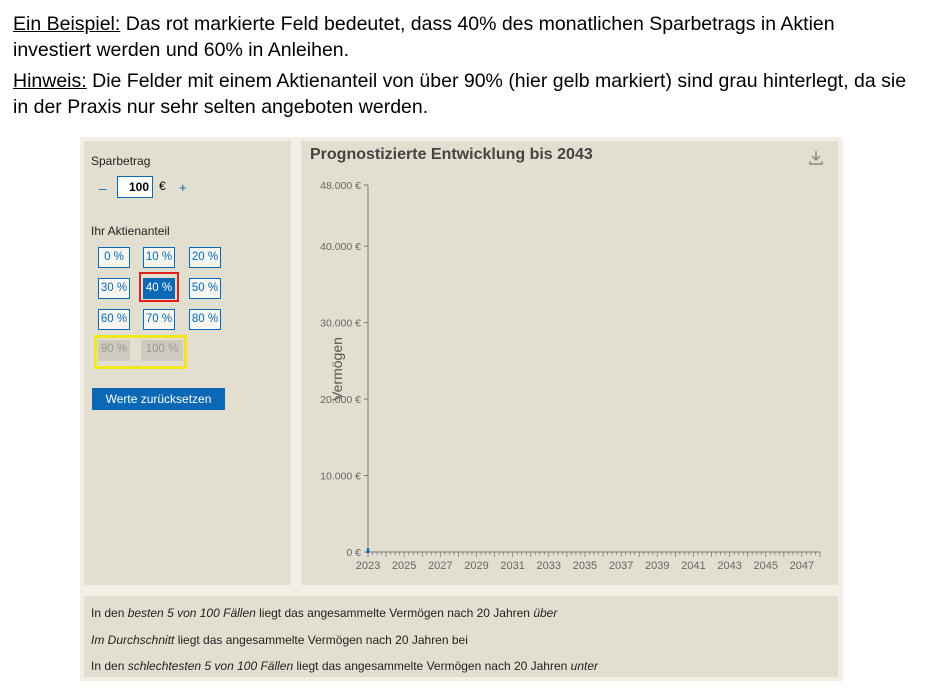 Image resolution: width=928 pixels, height=692 pixels. What do you see at coordinates (353, 553) in the screenshot?
I see `y-tick-label: 0 €` at bounding box center [353, 553].